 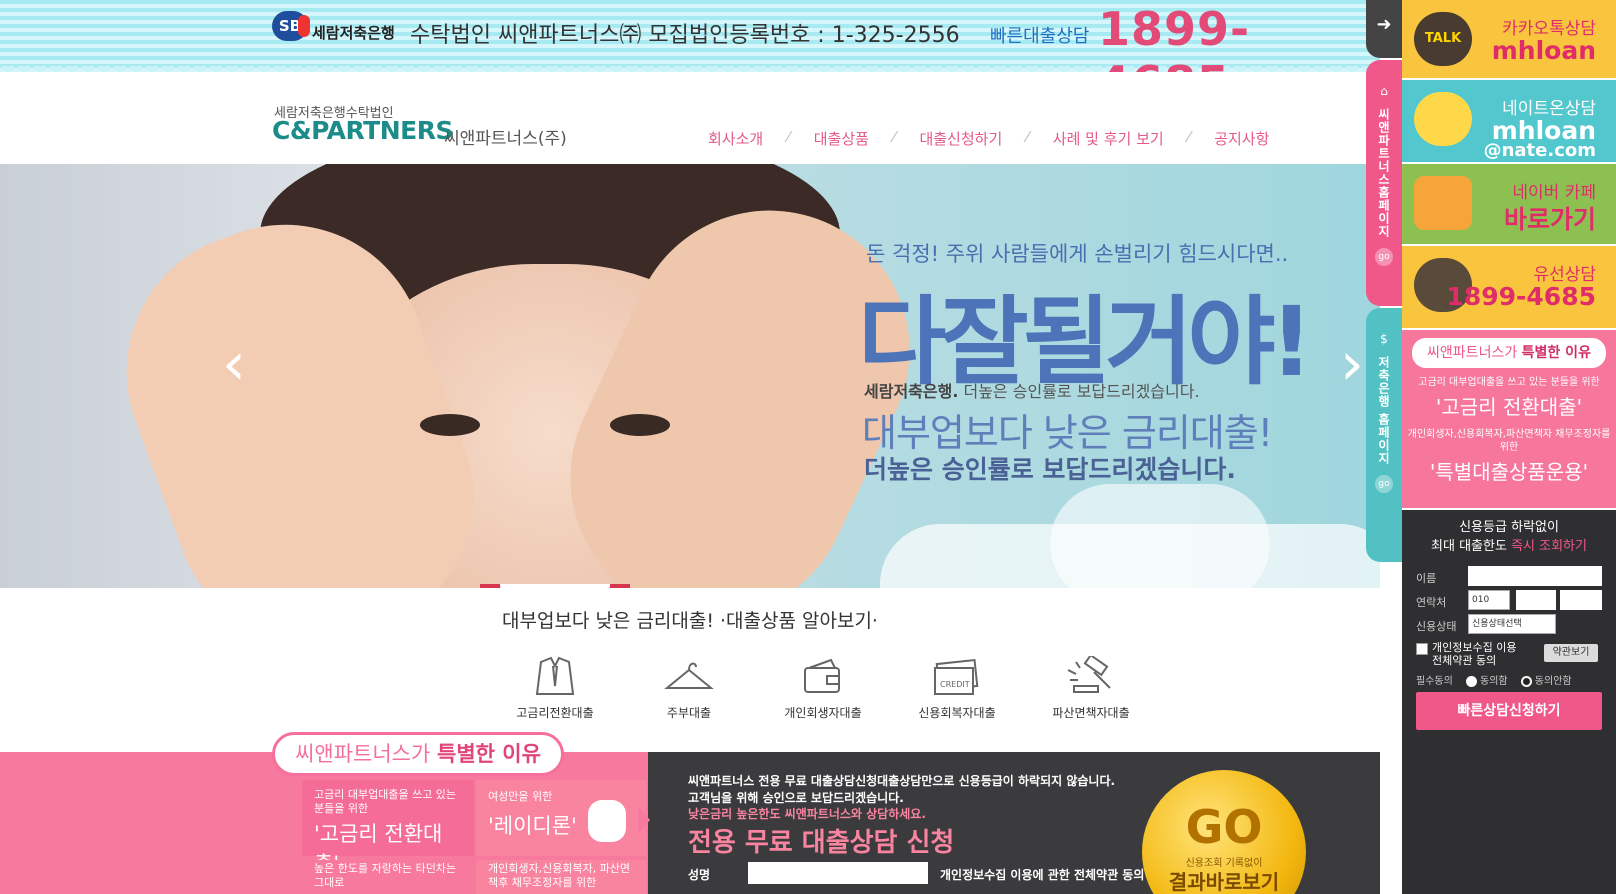 What do you see at coordinates (1509, 353) in the screenshot?
I see `side-special-heading: 씨앤파트너스가 특별한 이유` at bounding box center [1509, 353].